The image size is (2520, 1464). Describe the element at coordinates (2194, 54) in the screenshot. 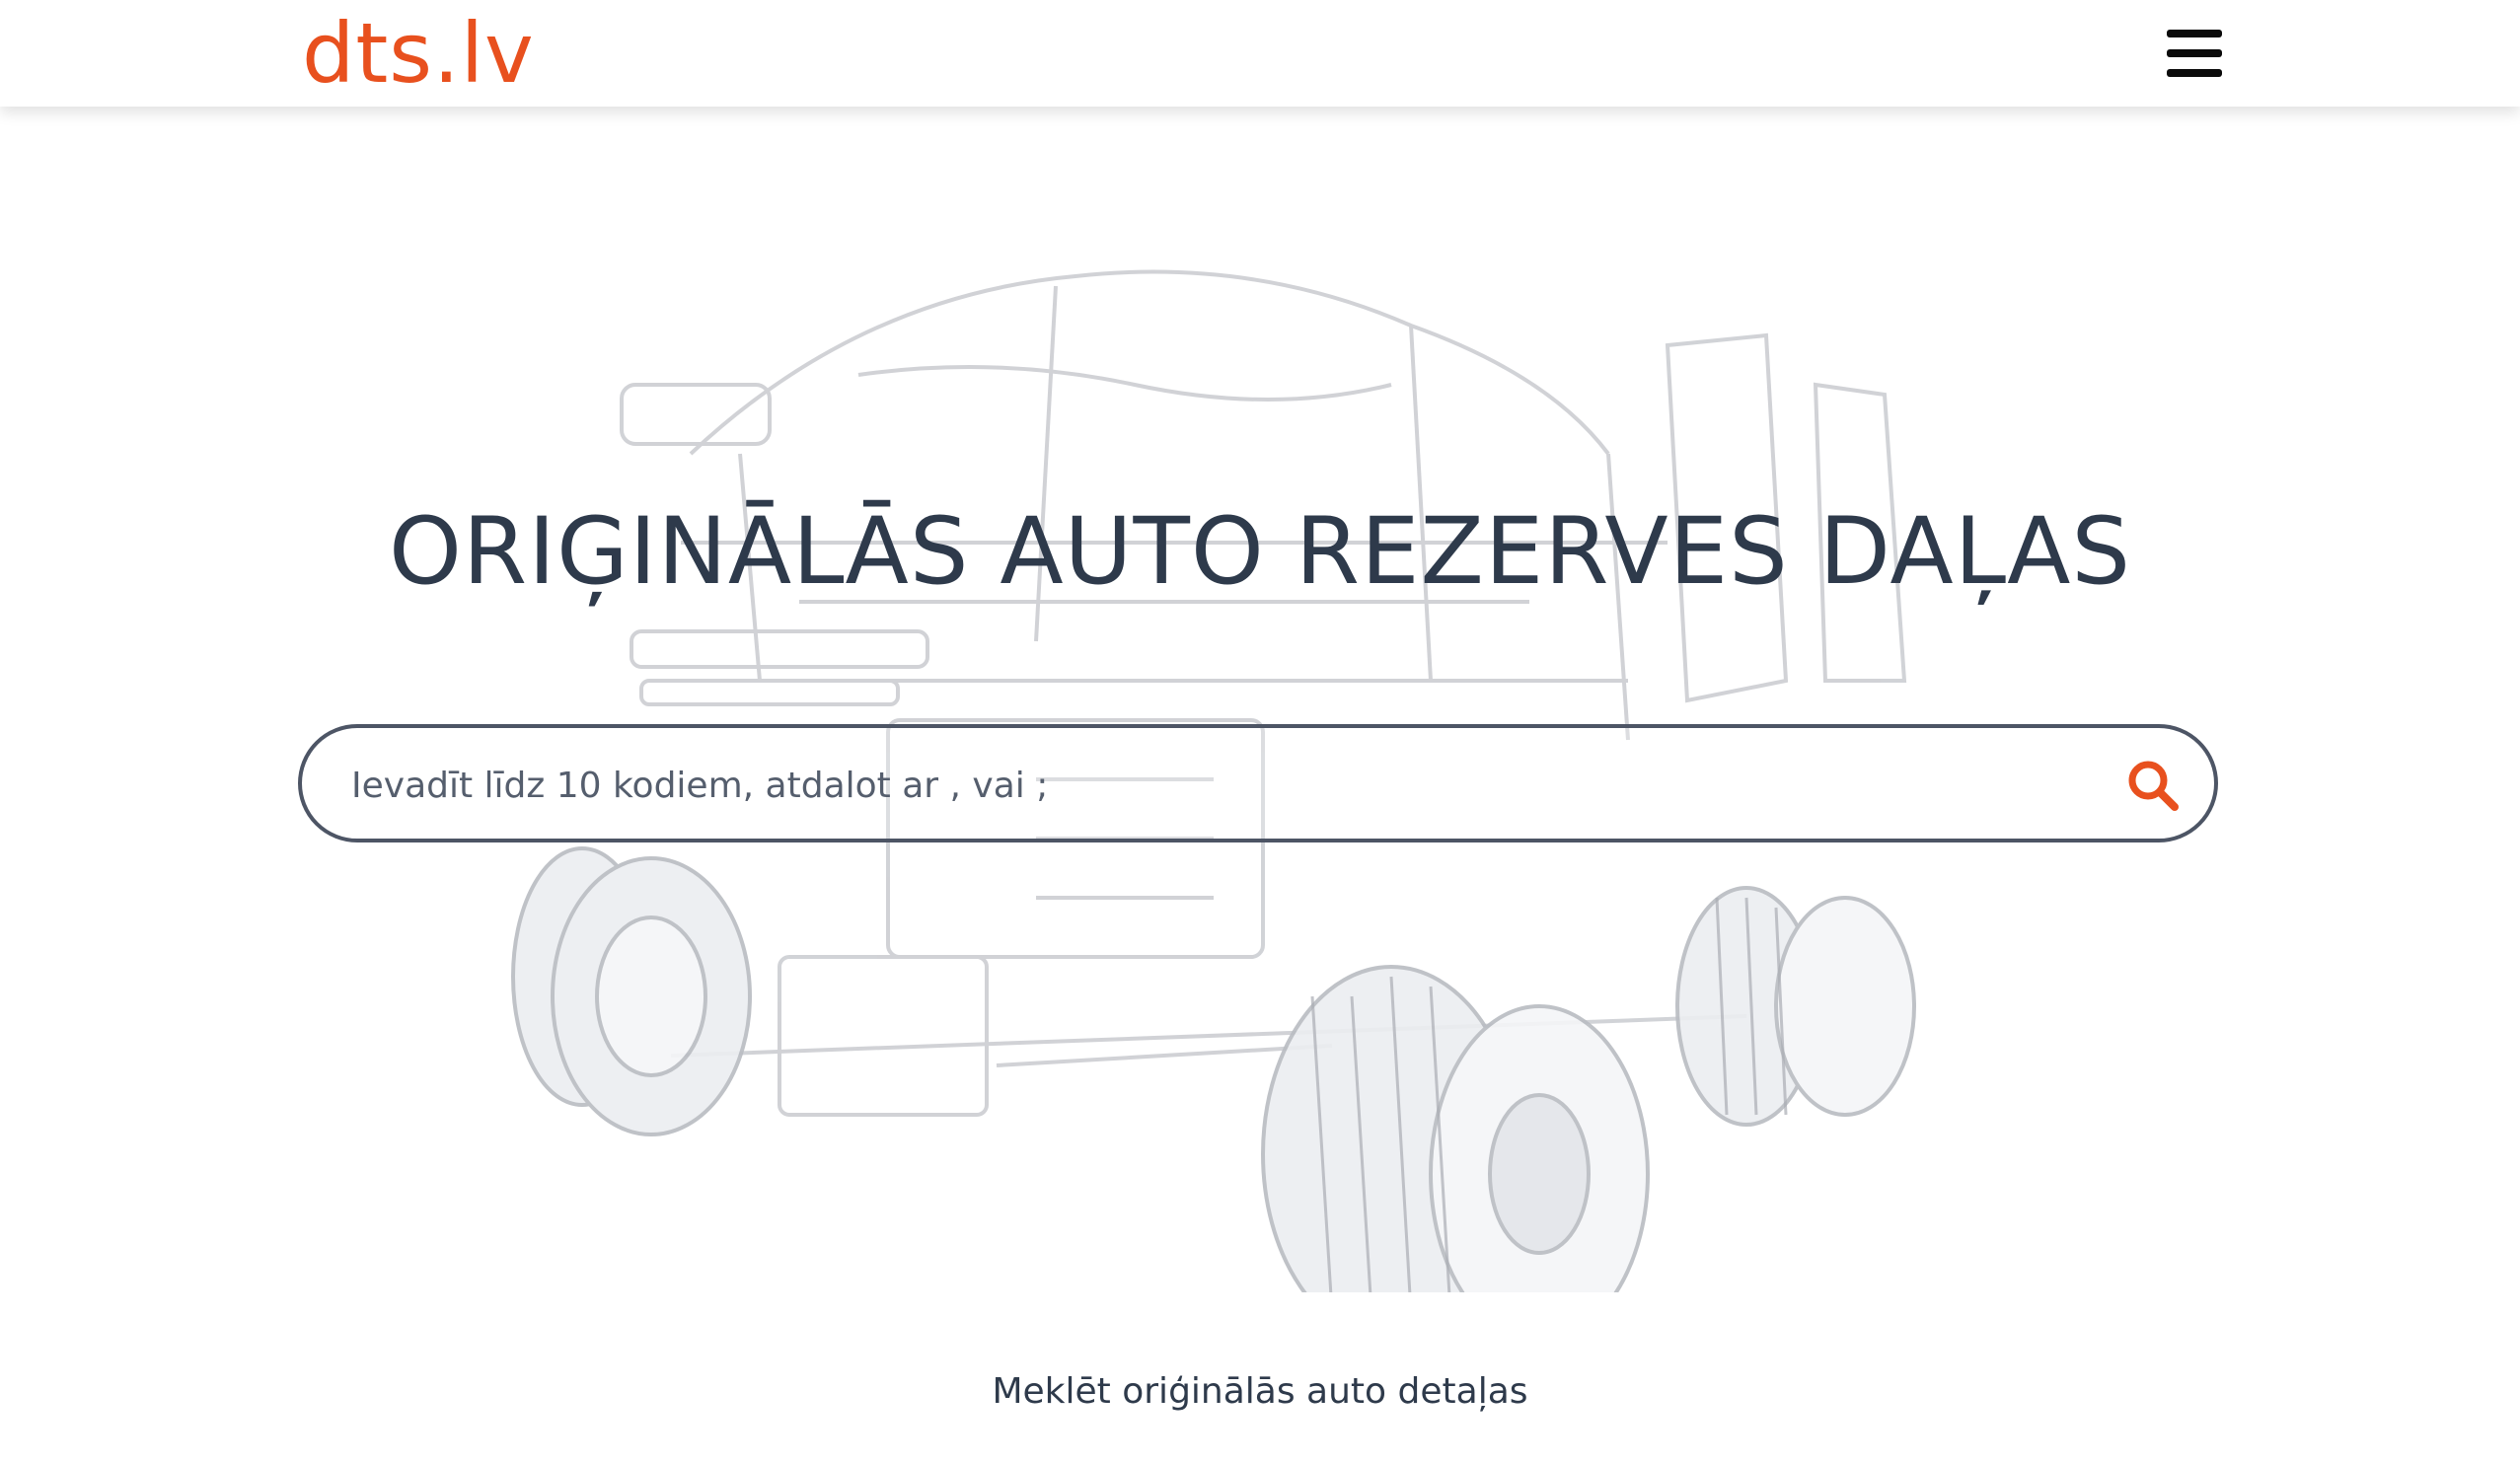

I see `hamburger-menu-icon` at that location.